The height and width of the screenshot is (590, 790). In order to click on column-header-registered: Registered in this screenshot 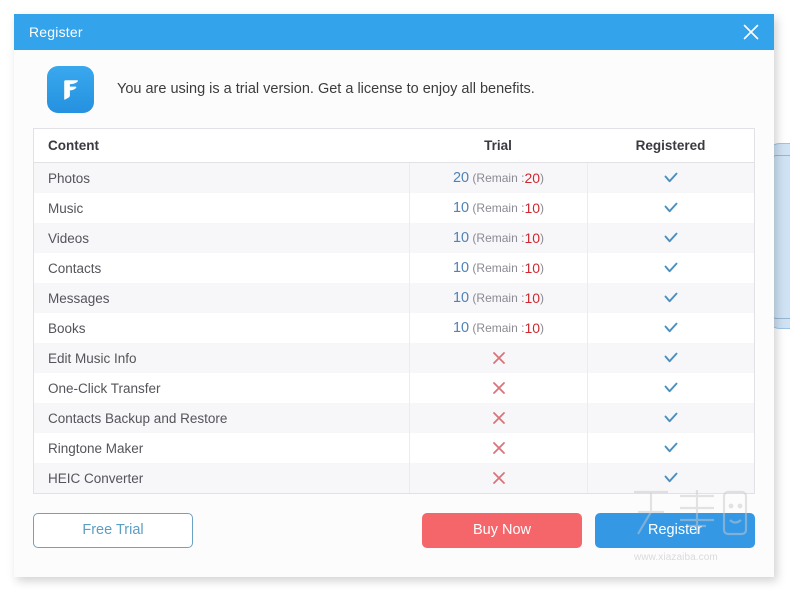, I will do `click(670, 145)`.